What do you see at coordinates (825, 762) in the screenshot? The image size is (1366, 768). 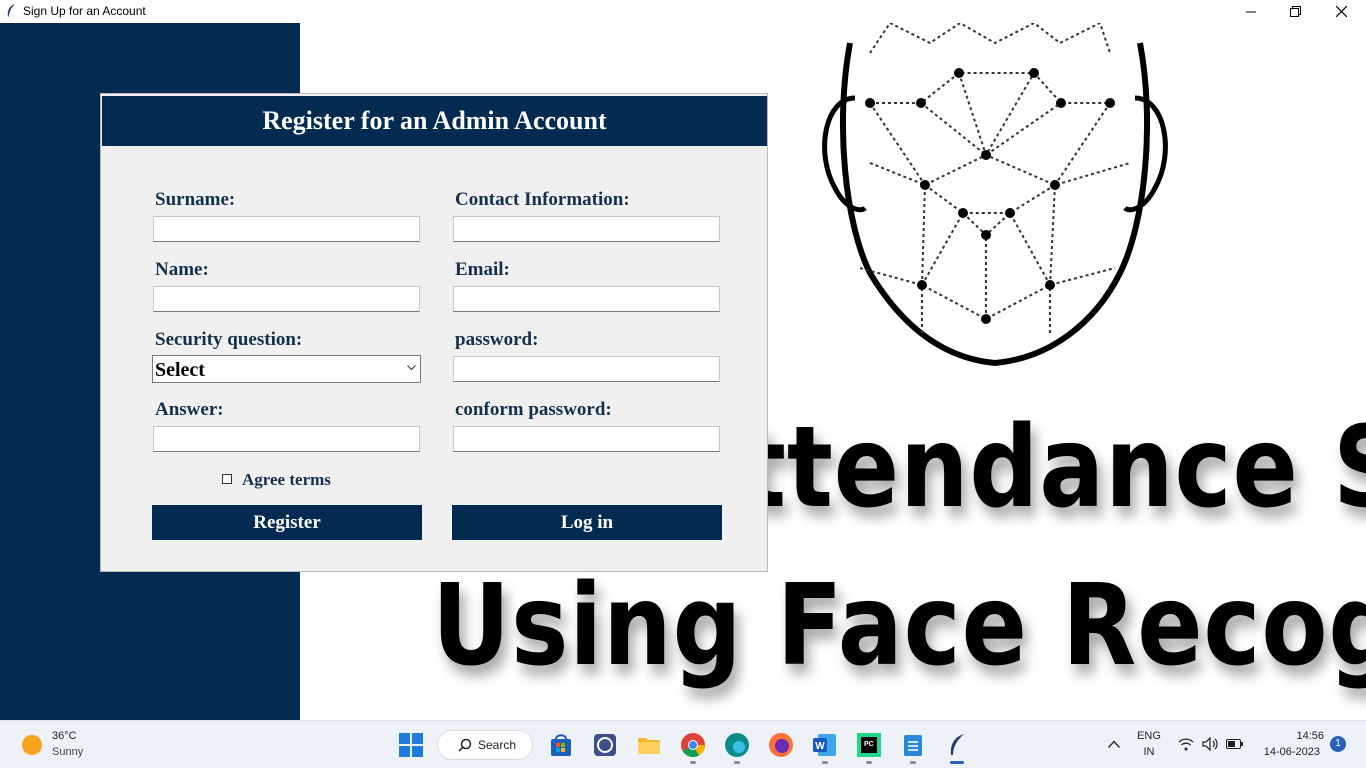 I see `word-running-indicator` at bounding box center [825, 762].